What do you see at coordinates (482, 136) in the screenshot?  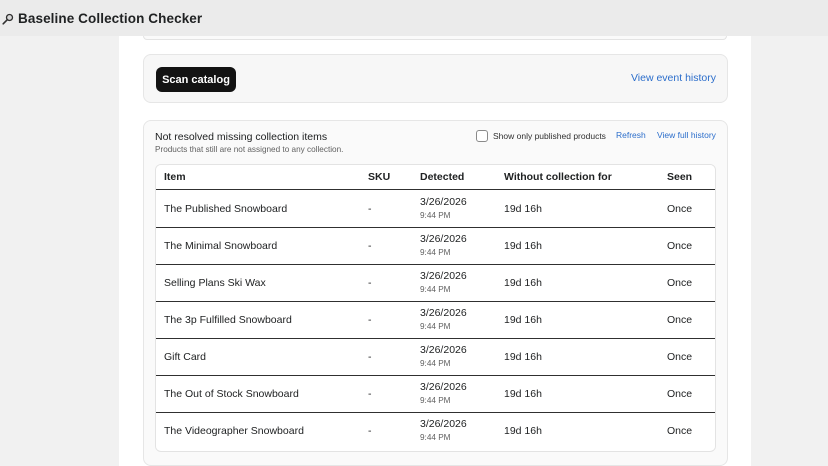 I see `published-only-checkbox` at bounding box center [482, 136].